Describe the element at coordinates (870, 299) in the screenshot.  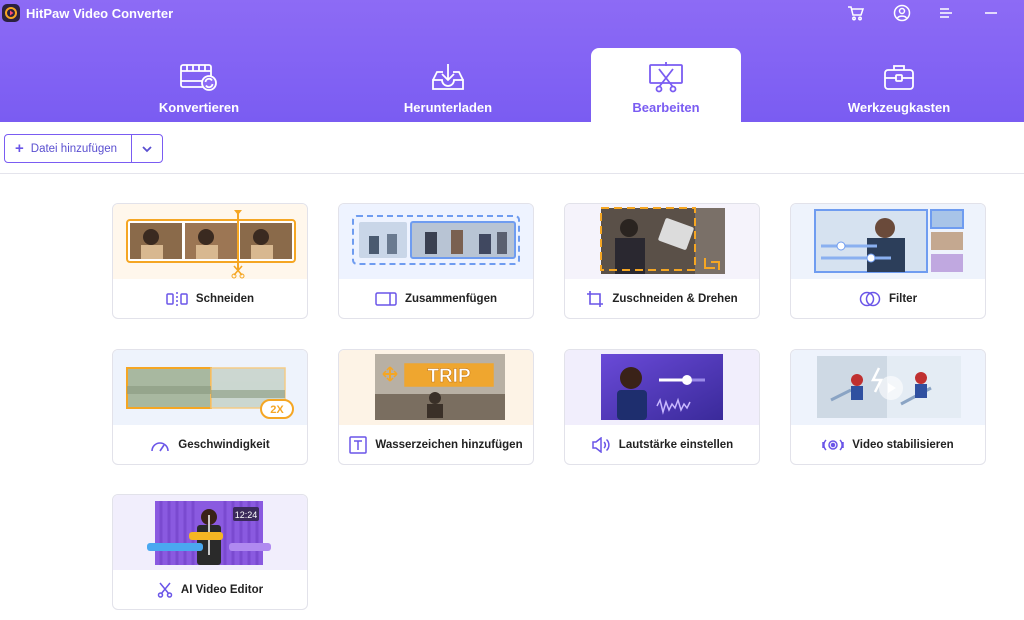
I see `filter-icon` at that location.